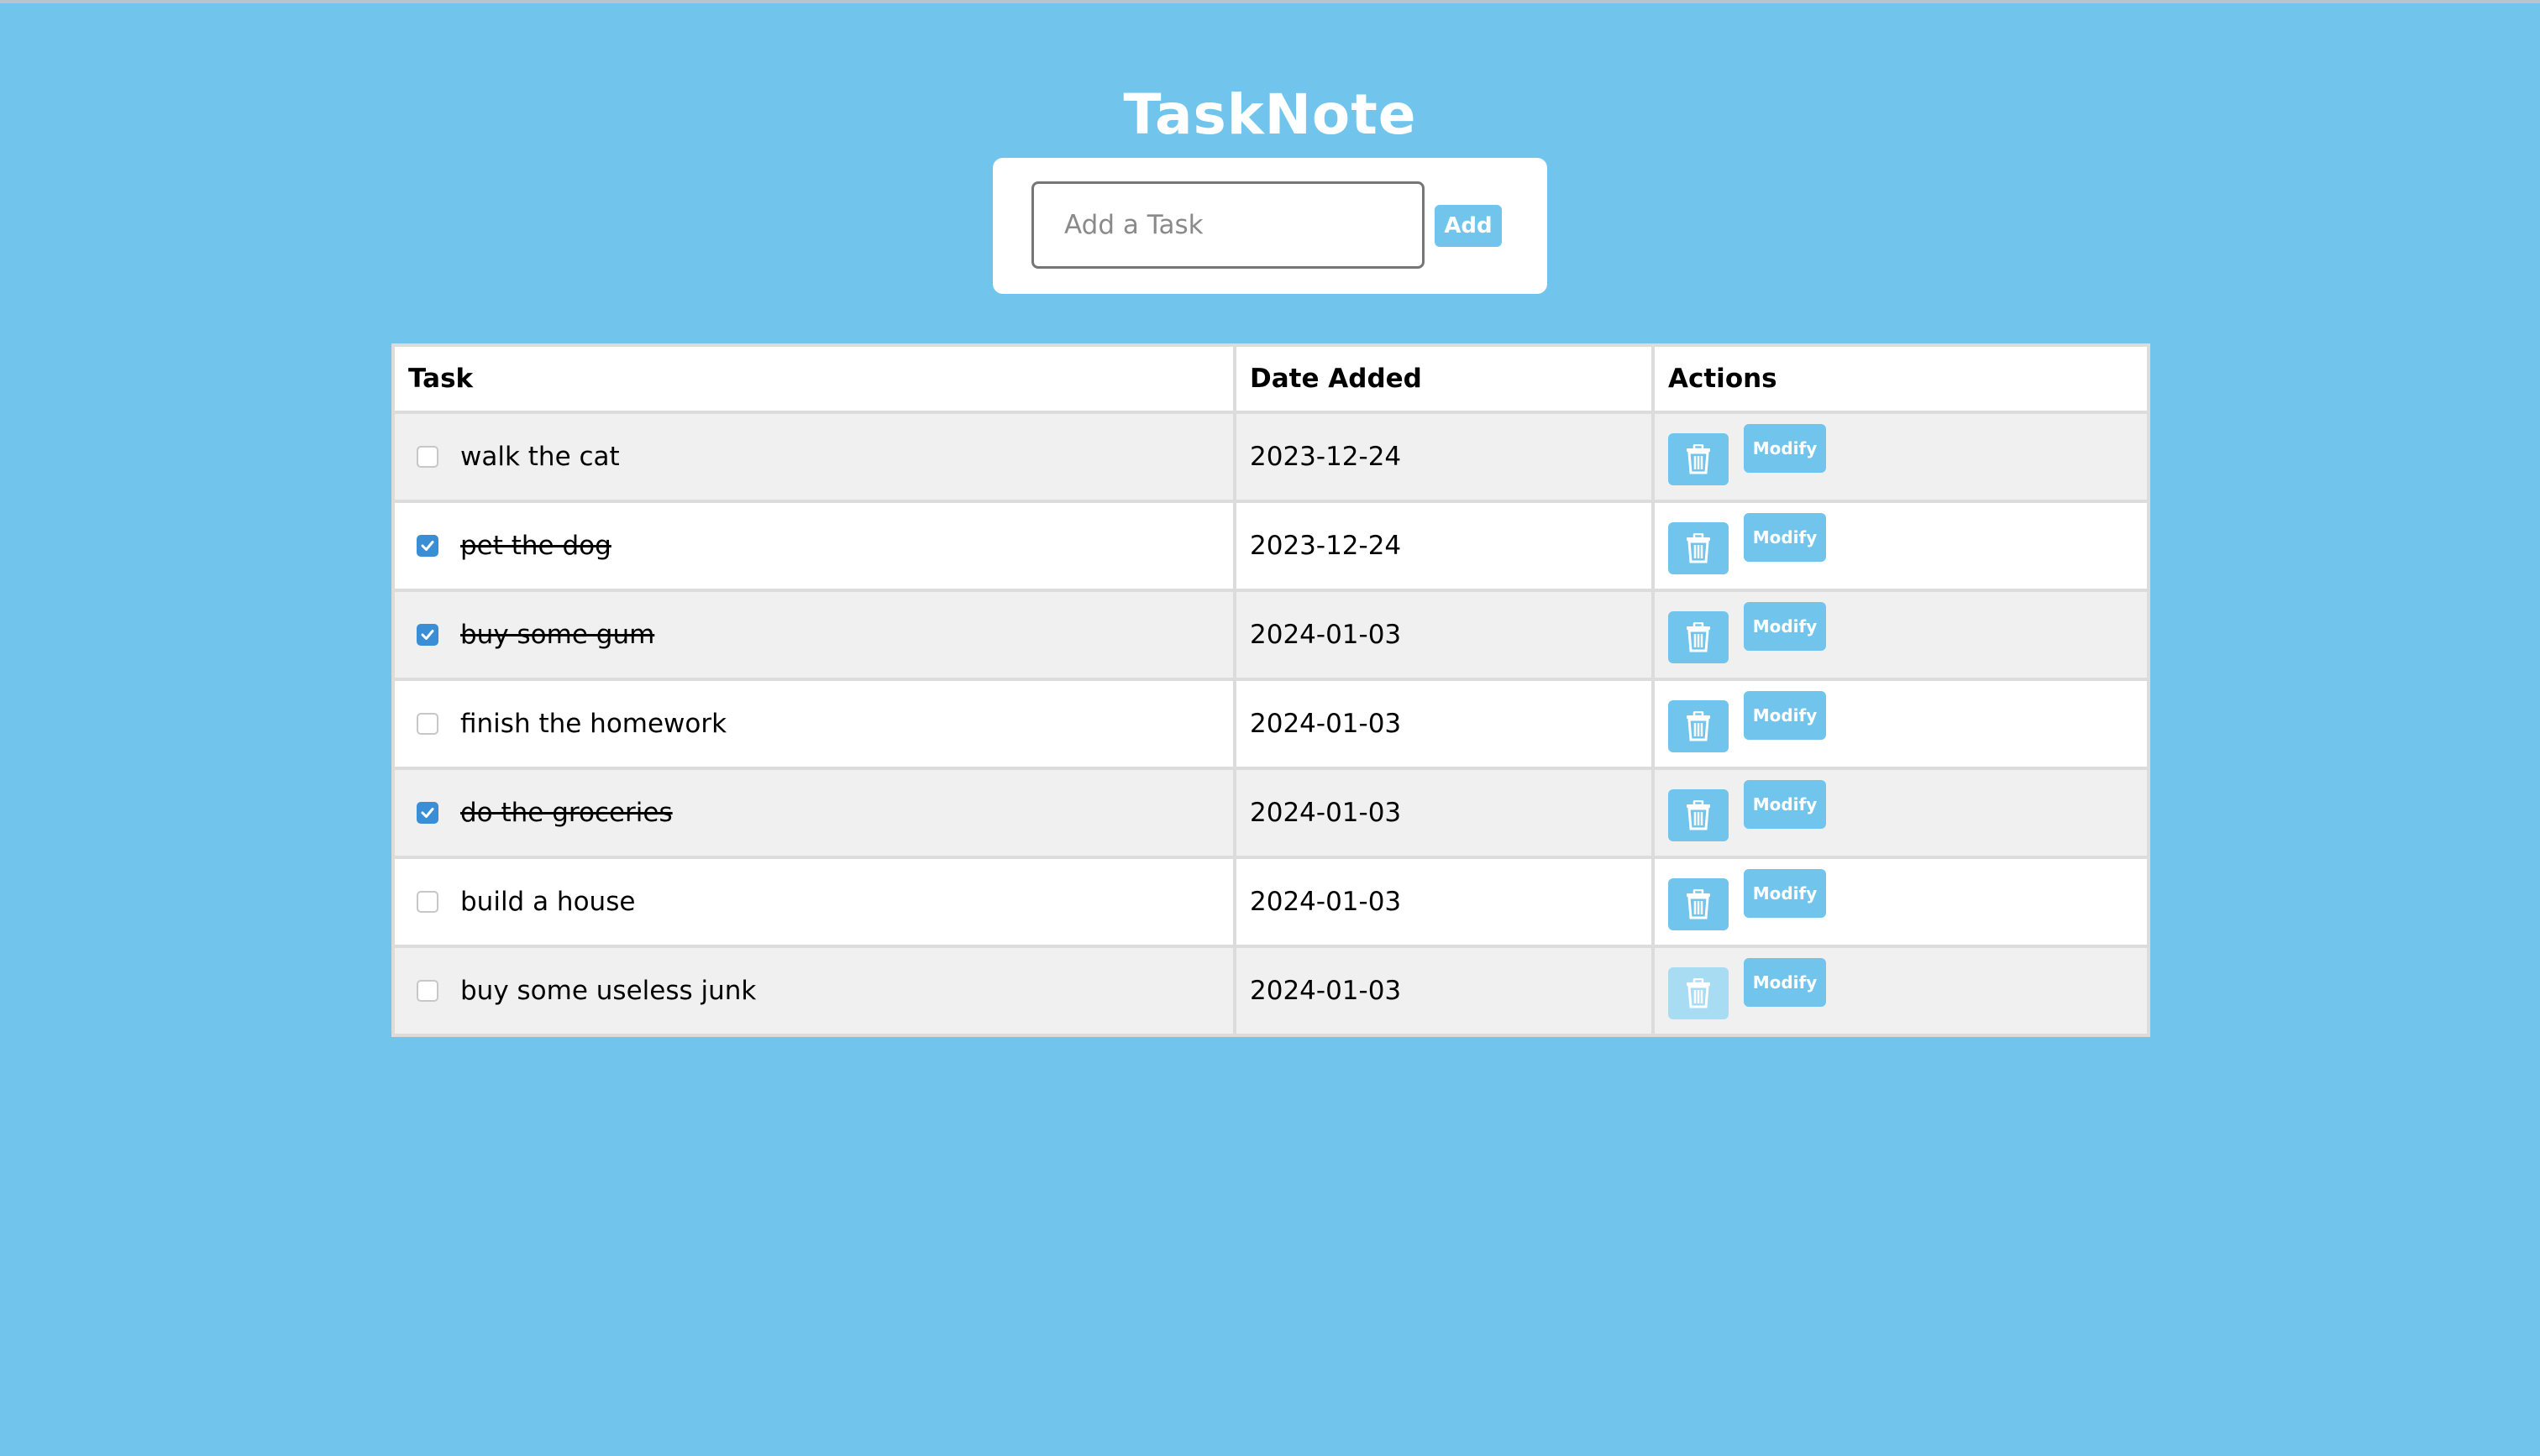  What do you see at coordinates (1900, 378) in the screenshot?
I see `header-actions: Actions` at bounding box center [1900, 378].